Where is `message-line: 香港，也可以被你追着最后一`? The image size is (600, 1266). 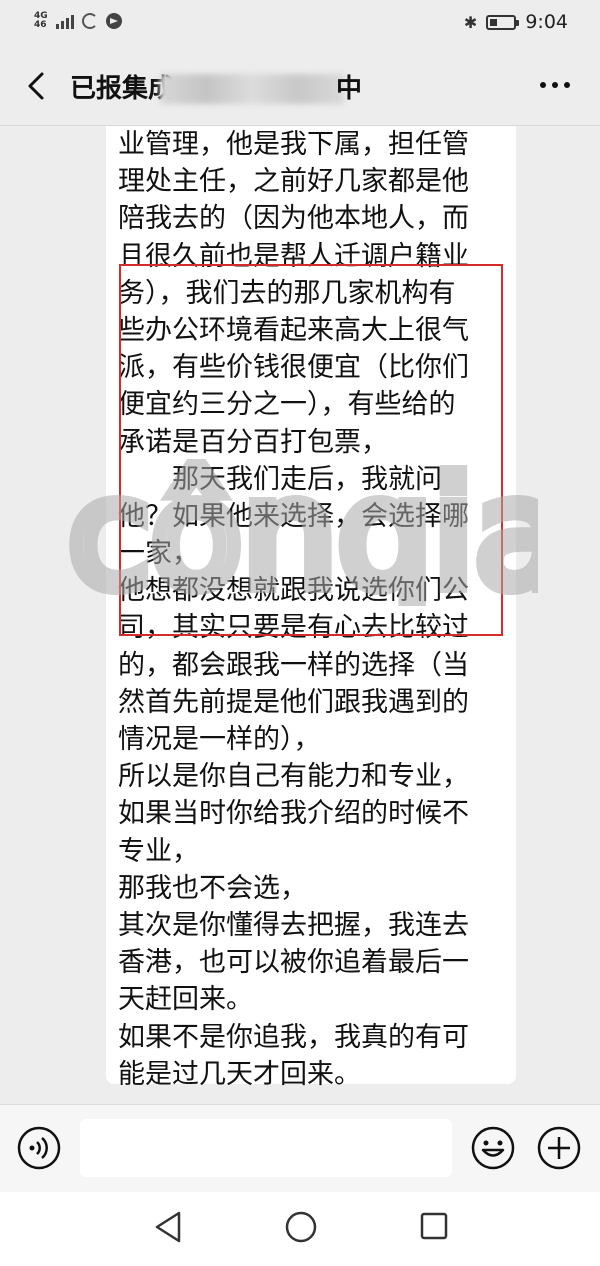 message-line: 香港，也可以被你追着最后一 is located at coordinates (293, 963).